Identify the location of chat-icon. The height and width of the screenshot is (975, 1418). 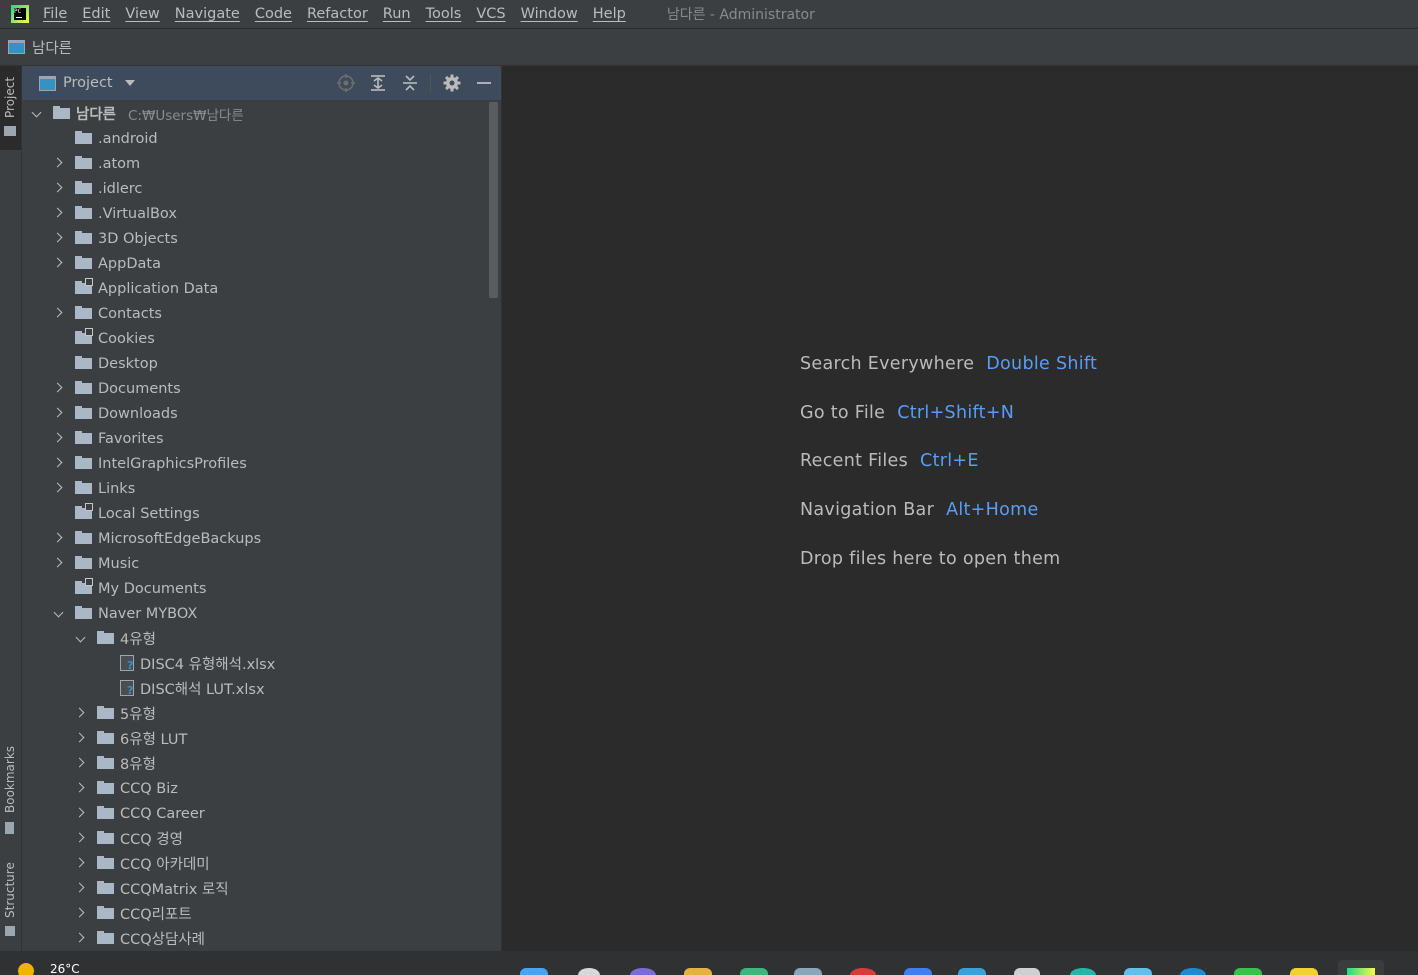
(643, 971).